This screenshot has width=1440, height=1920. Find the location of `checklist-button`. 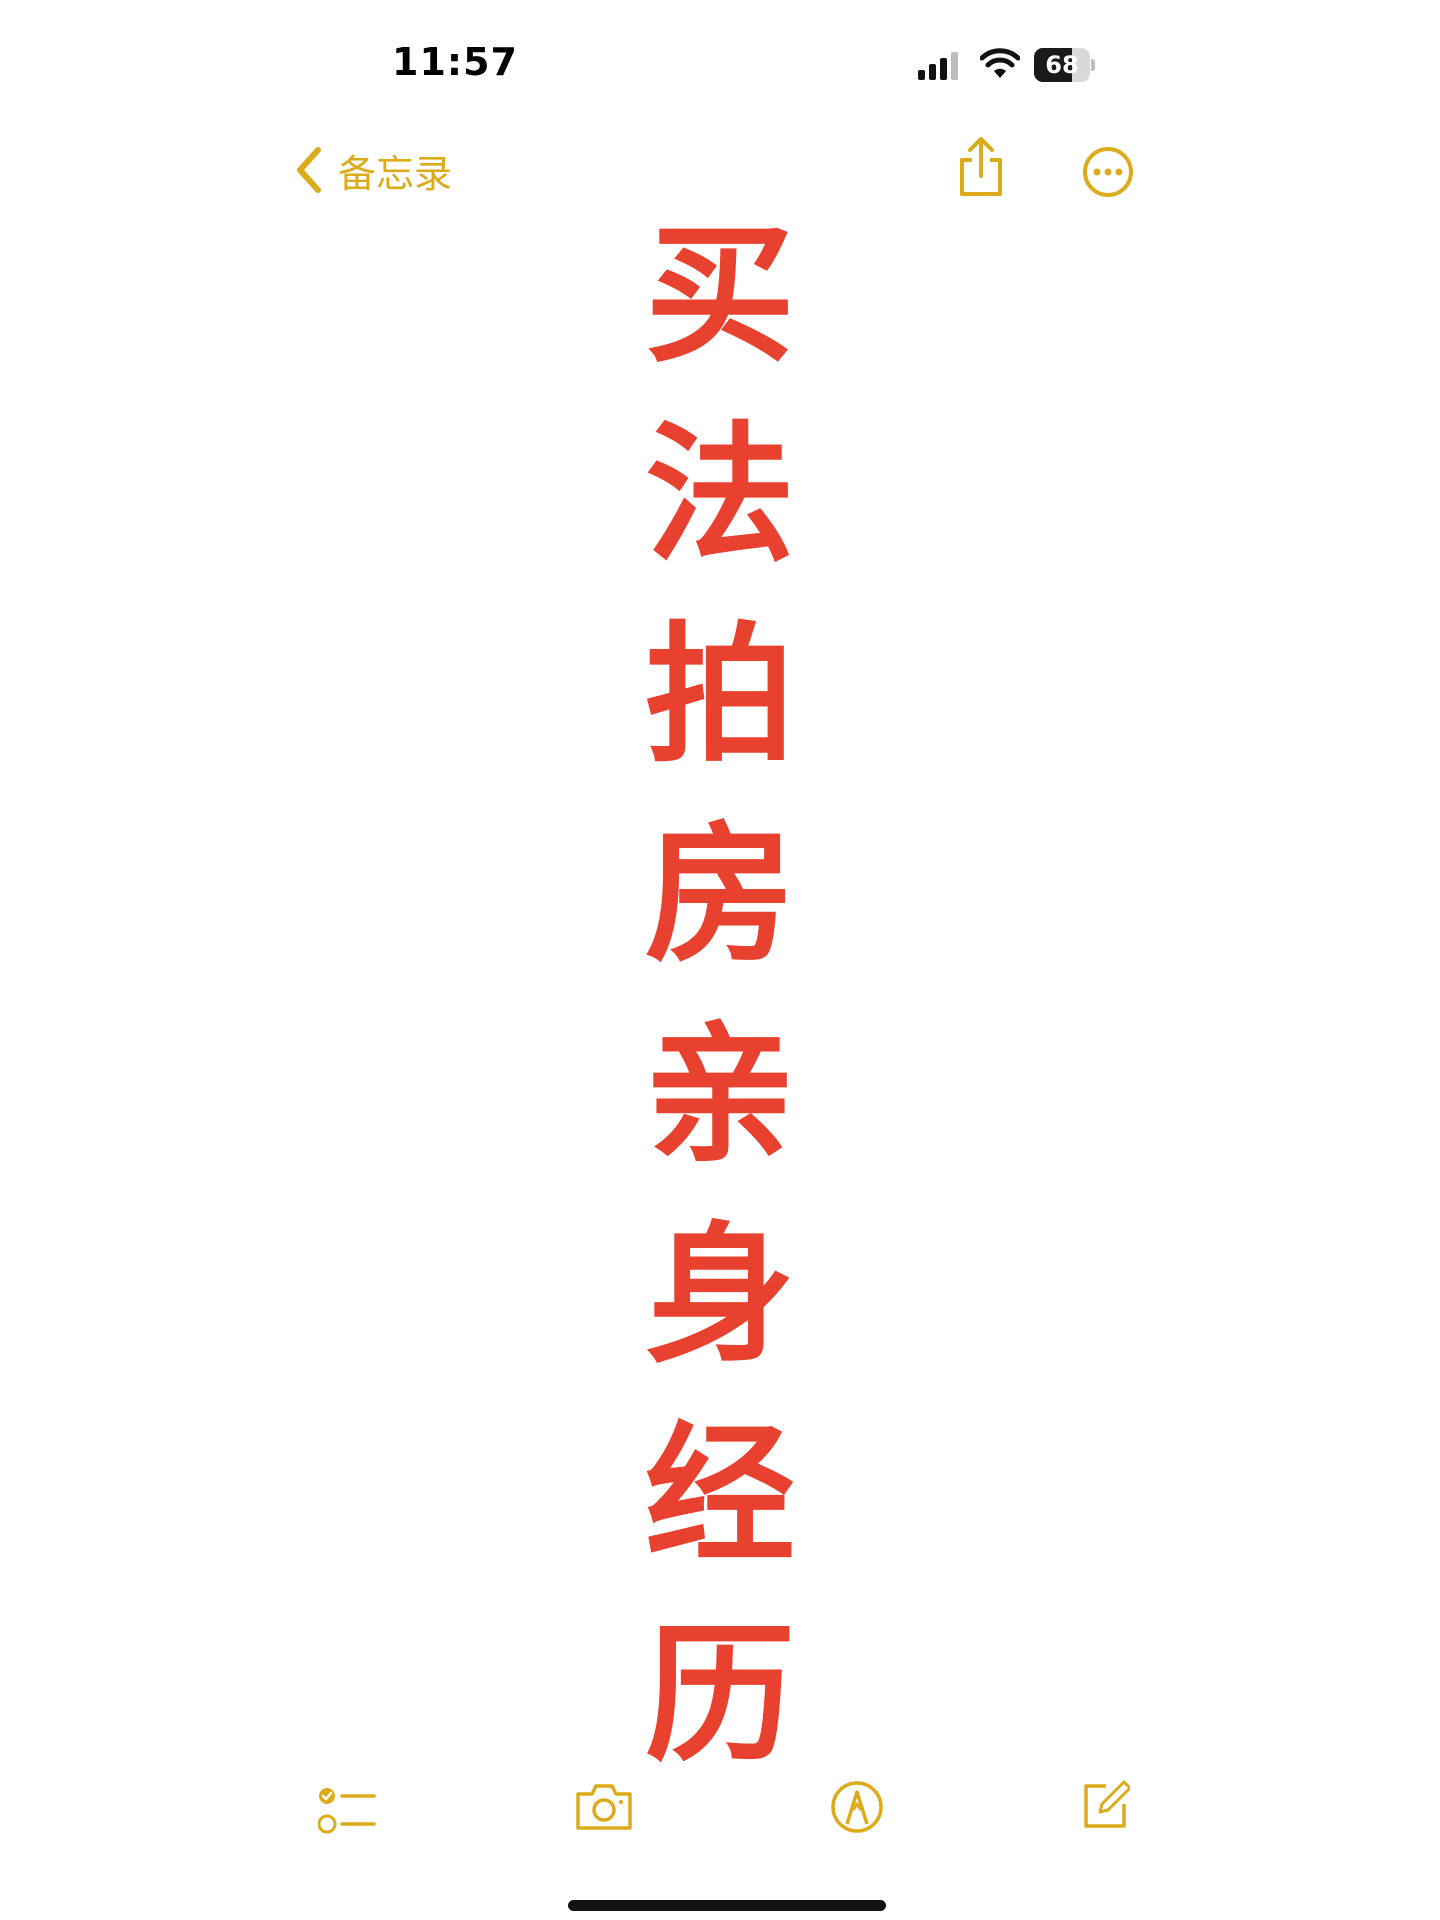

checklist-button is located at coordinates (347, 1811).